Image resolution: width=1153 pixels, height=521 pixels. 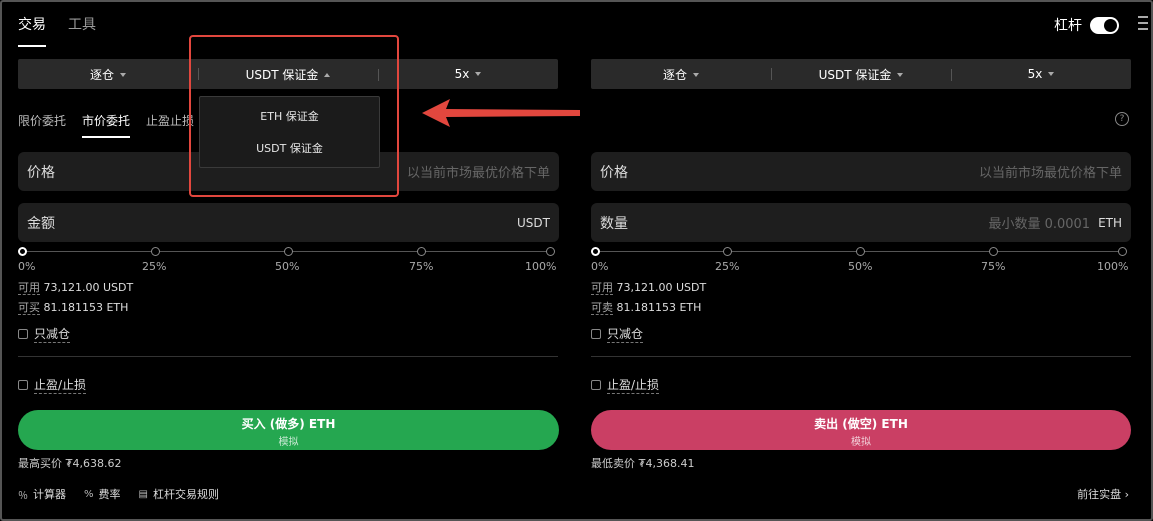 I want to click on right-quantity-field: 数量 最小数量 0.0001 ETH, so click(x=861, y=222).